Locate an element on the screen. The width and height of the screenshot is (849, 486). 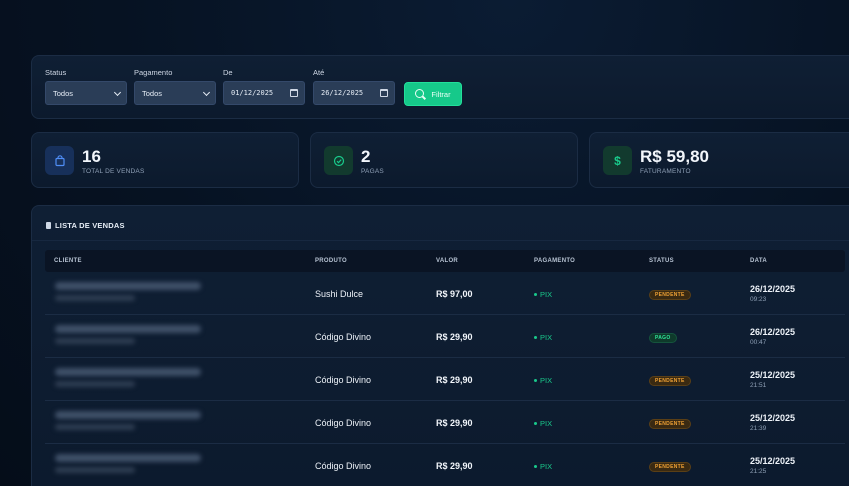
status-badge: PAGO is located at coordinates (663, 338).